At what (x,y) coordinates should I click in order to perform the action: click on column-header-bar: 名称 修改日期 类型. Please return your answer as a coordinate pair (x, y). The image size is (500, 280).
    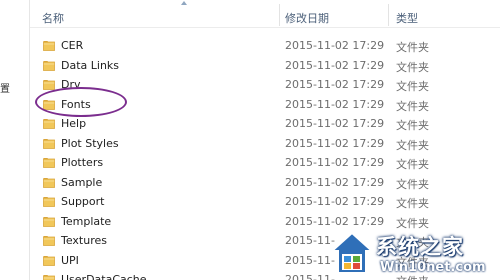
    Looking at the image, I should click on (265, 14).